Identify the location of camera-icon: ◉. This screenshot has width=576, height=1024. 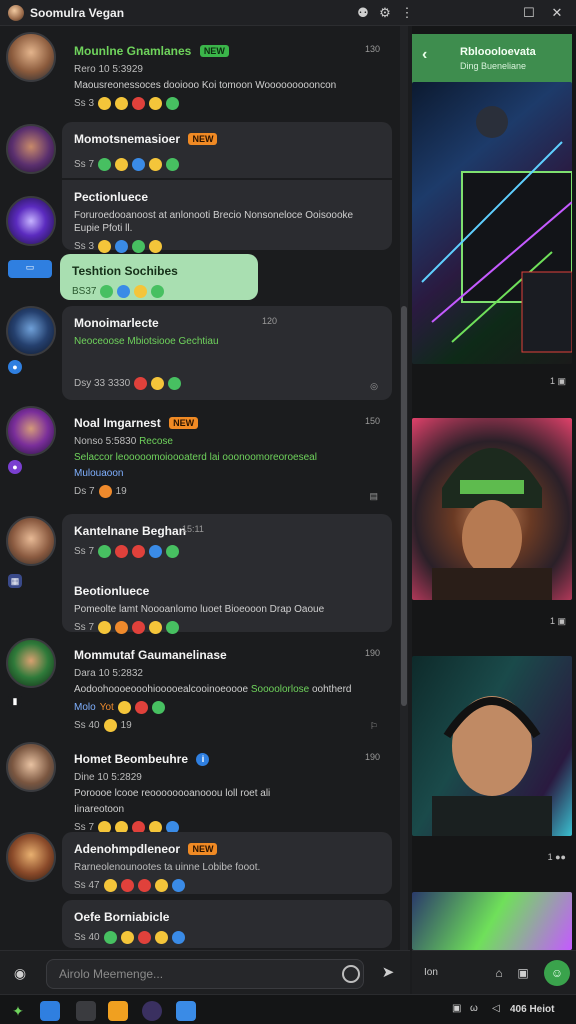
(20, 973).